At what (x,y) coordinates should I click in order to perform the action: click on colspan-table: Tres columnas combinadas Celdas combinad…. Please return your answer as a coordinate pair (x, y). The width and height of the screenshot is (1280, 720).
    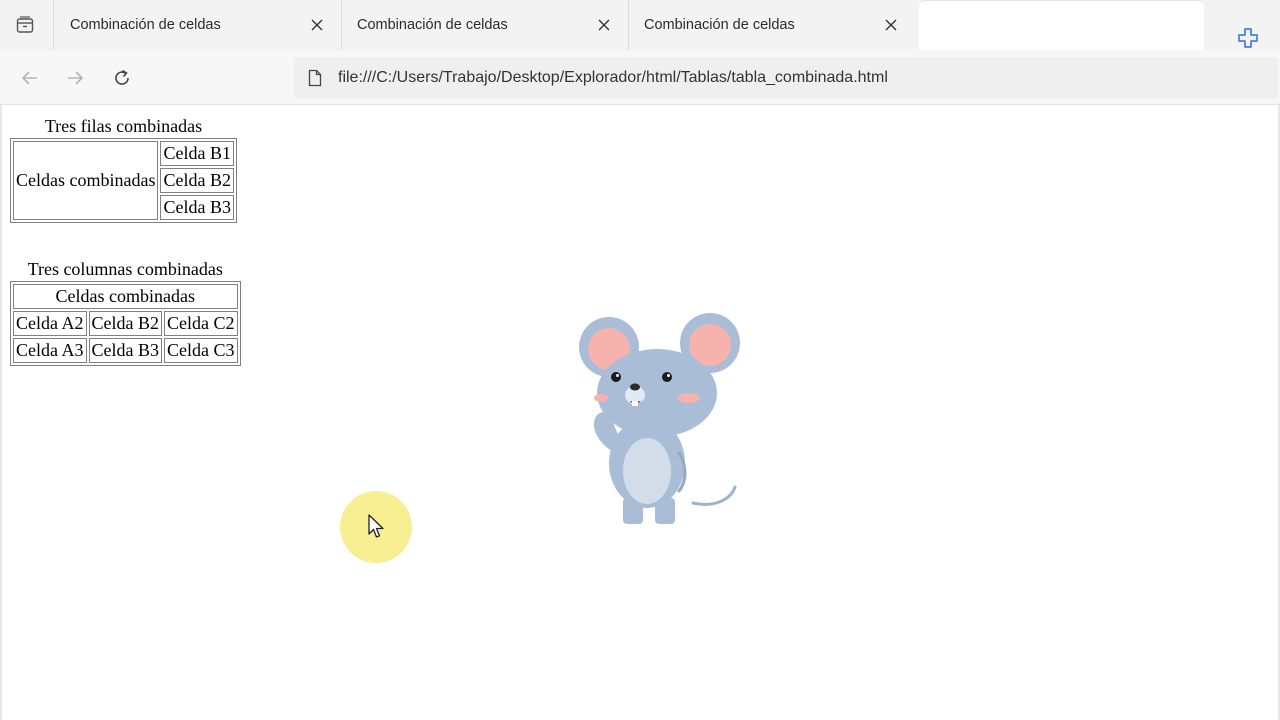
    Looking at the image, I should click on (125, 312).